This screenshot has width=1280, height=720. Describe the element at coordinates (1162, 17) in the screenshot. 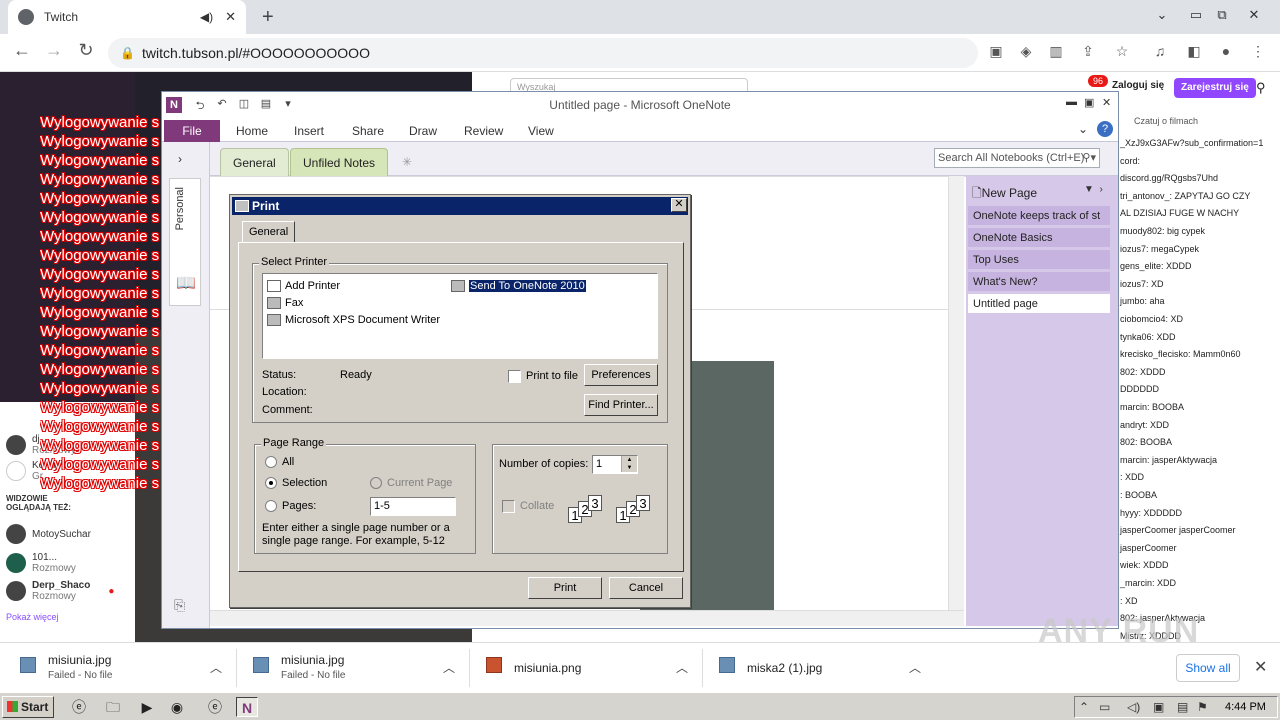

I see `tab-search-icon: ⌄` at that location.